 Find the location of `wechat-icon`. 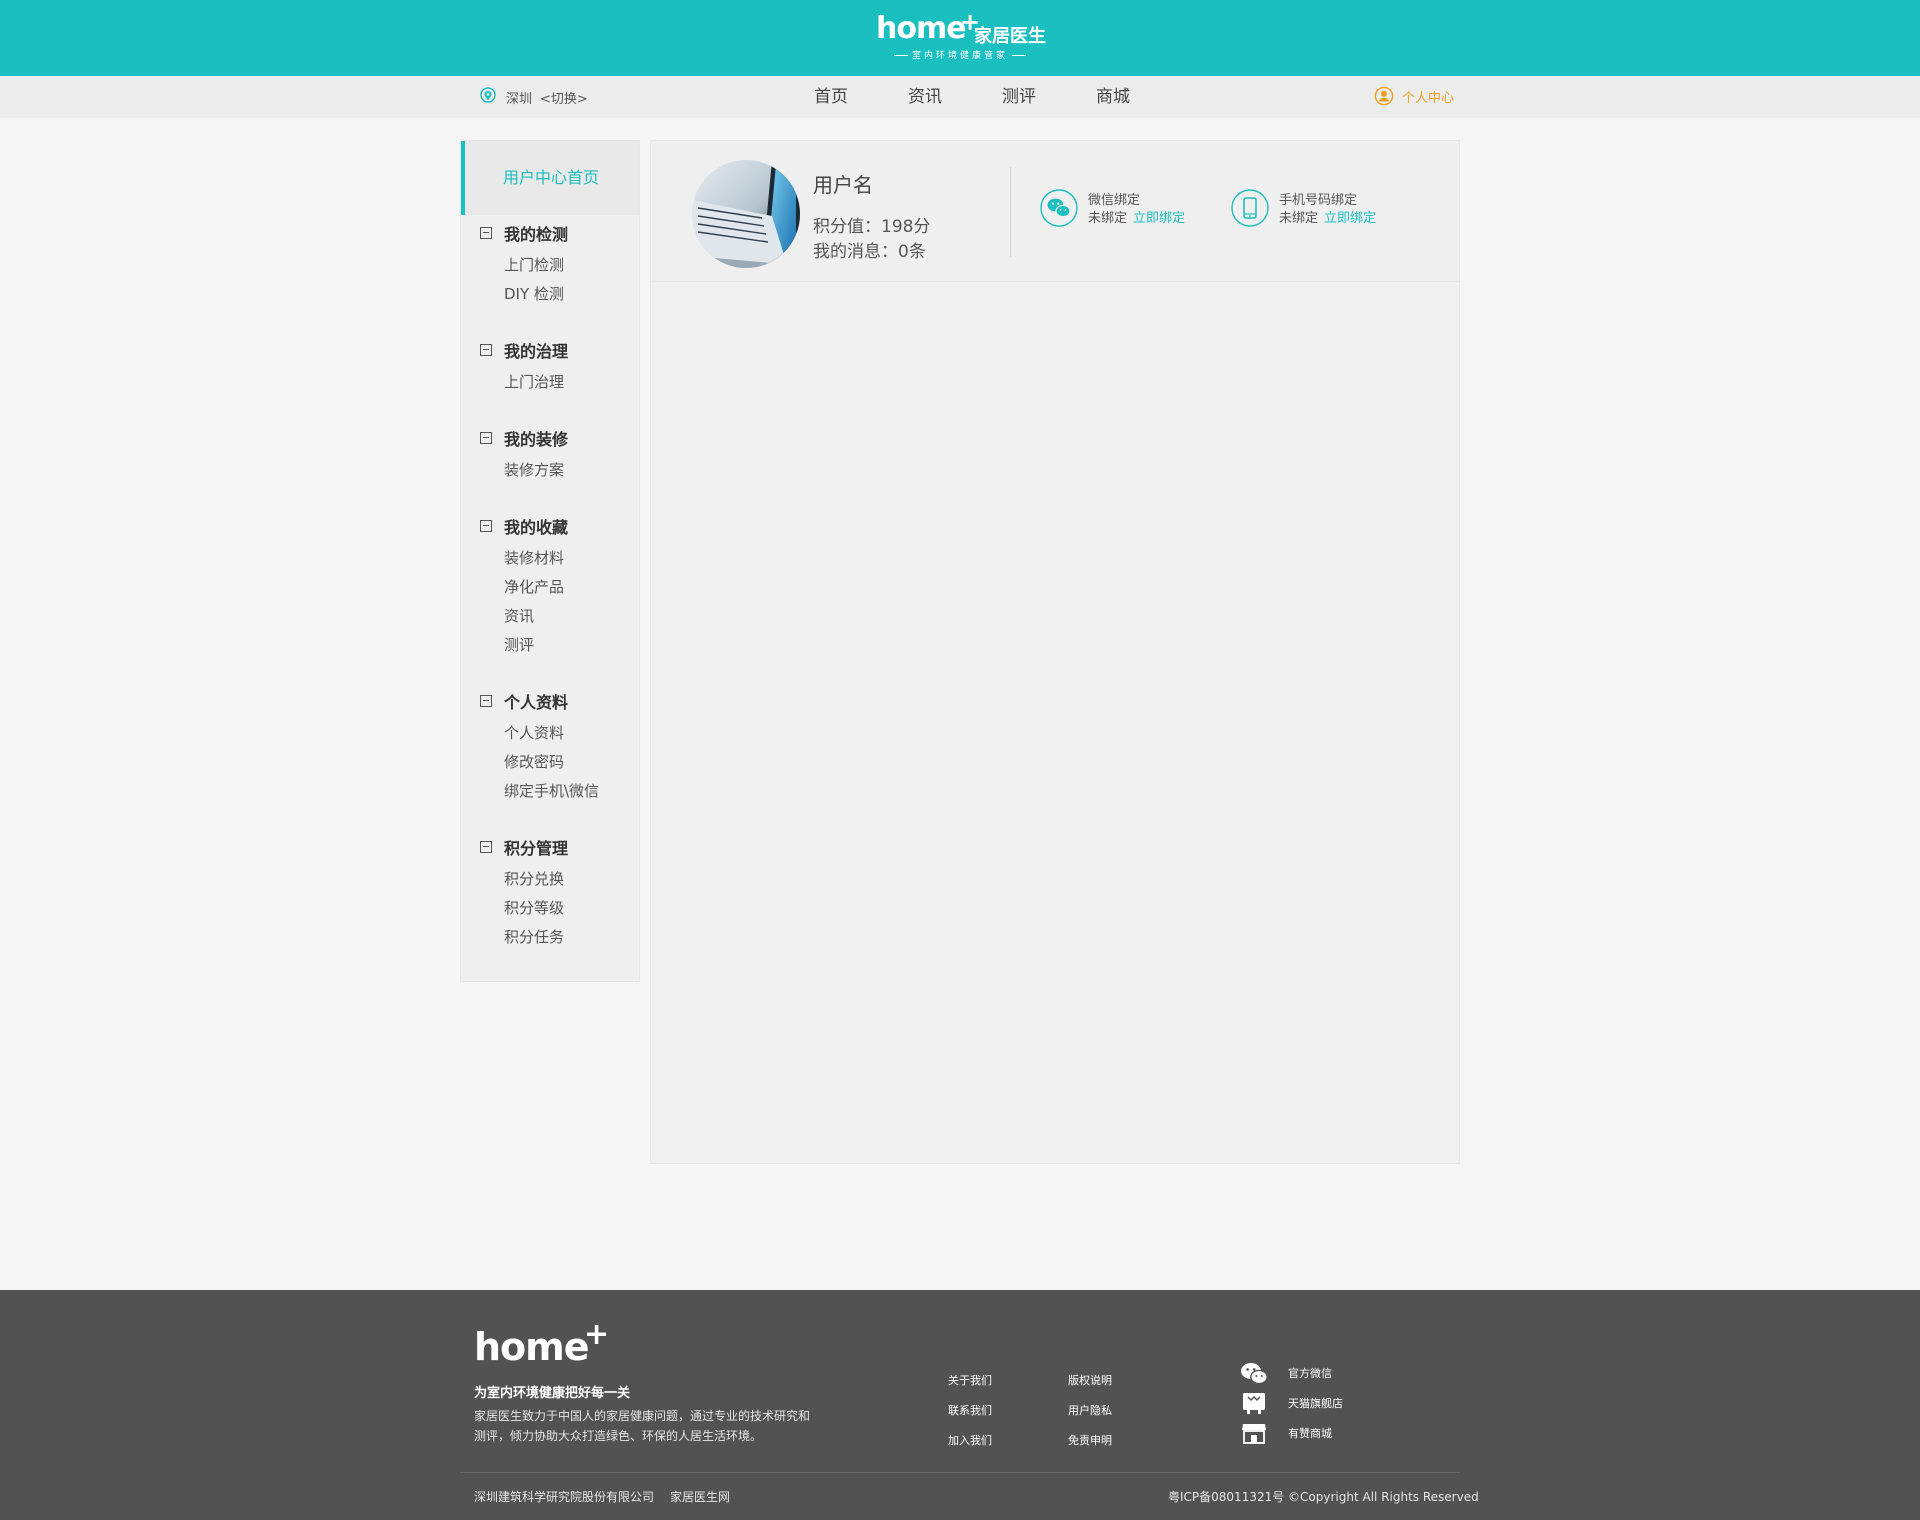

wechat-icon is located at coordinates (1059, 208).